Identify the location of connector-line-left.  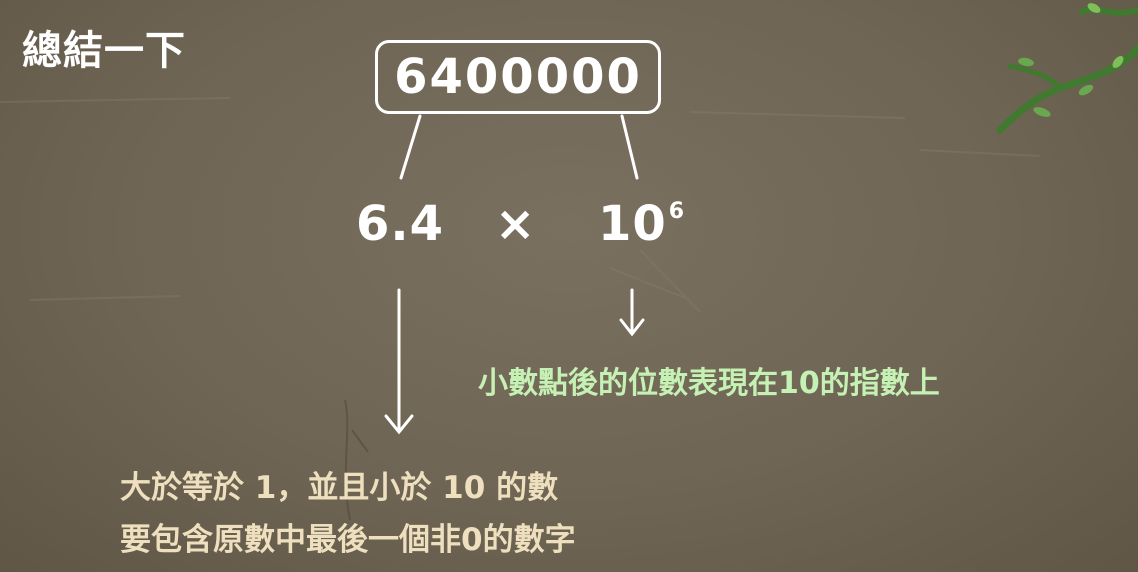
(410, 147).